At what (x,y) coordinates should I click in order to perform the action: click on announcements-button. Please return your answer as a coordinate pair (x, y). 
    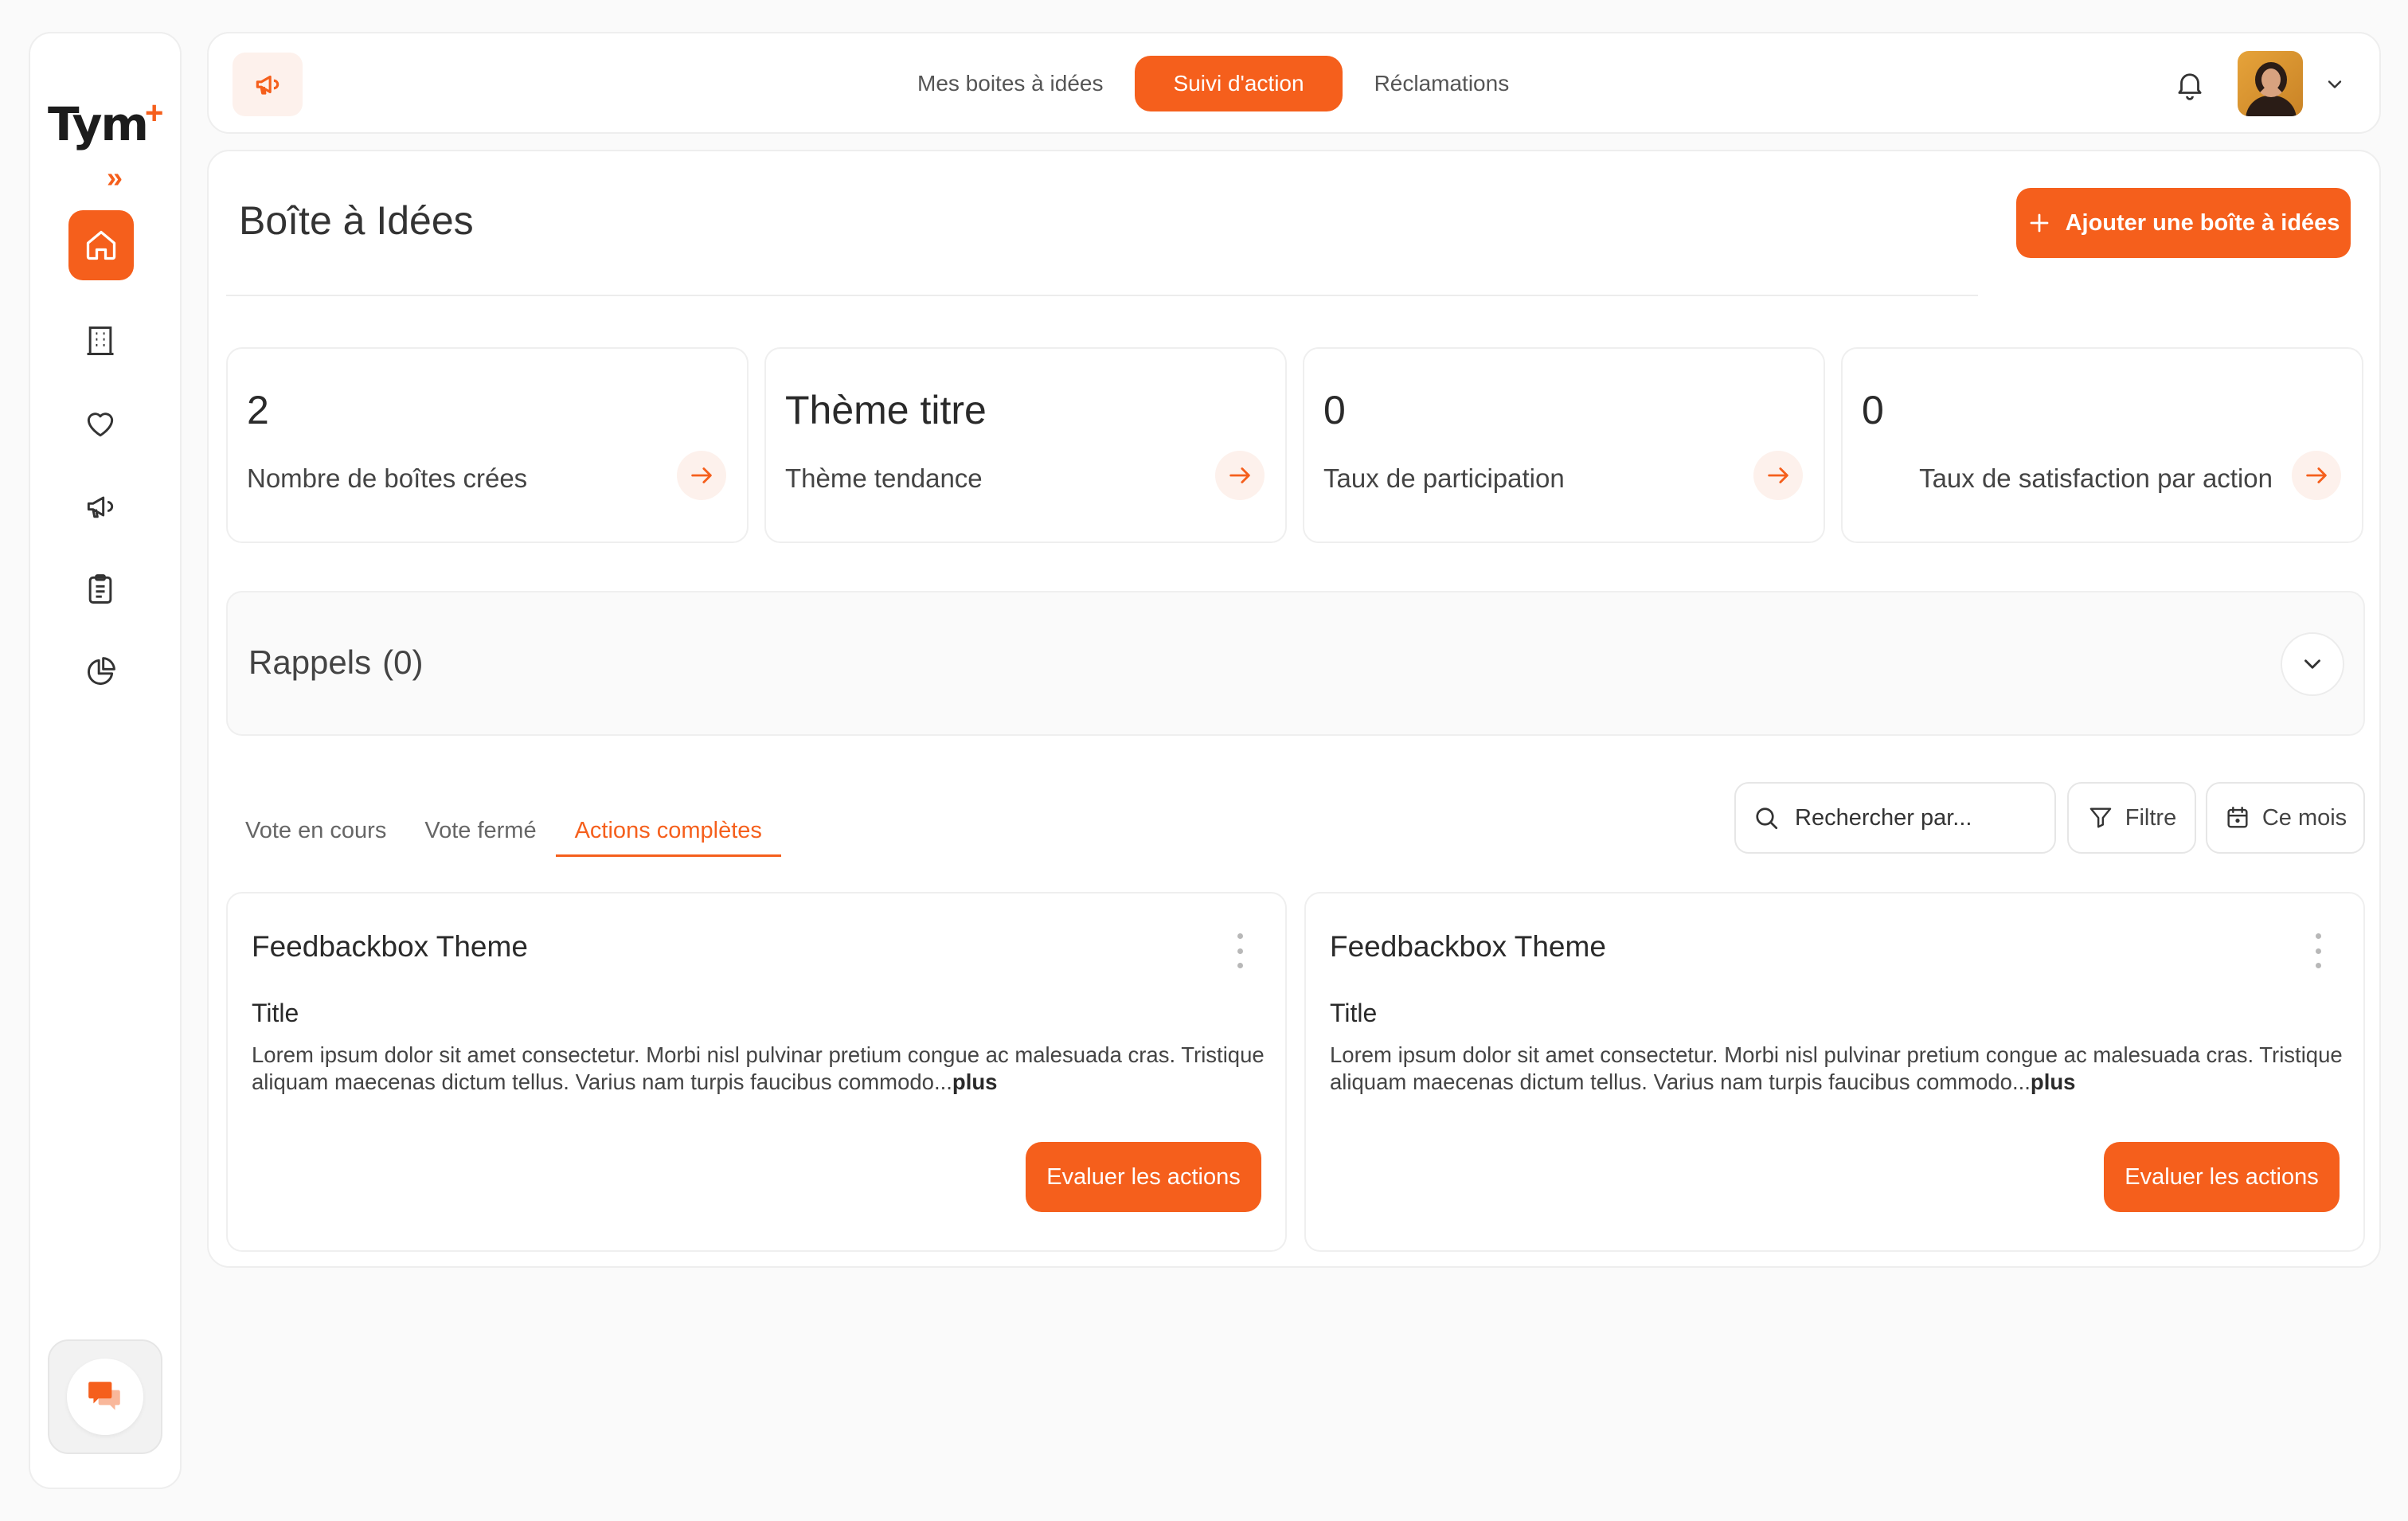
    Looking at the image, I should click on (268, 84).